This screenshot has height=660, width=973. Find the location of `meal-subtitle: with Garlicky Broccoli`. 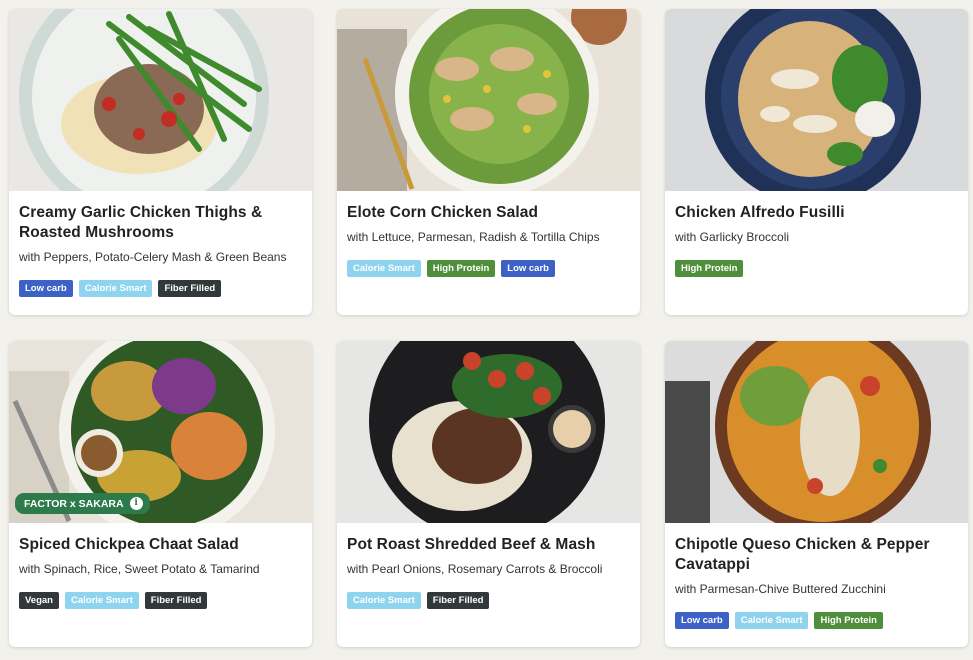

meal-subtitle: with Garlicky Broccoli is located at coordinates (732, 237).